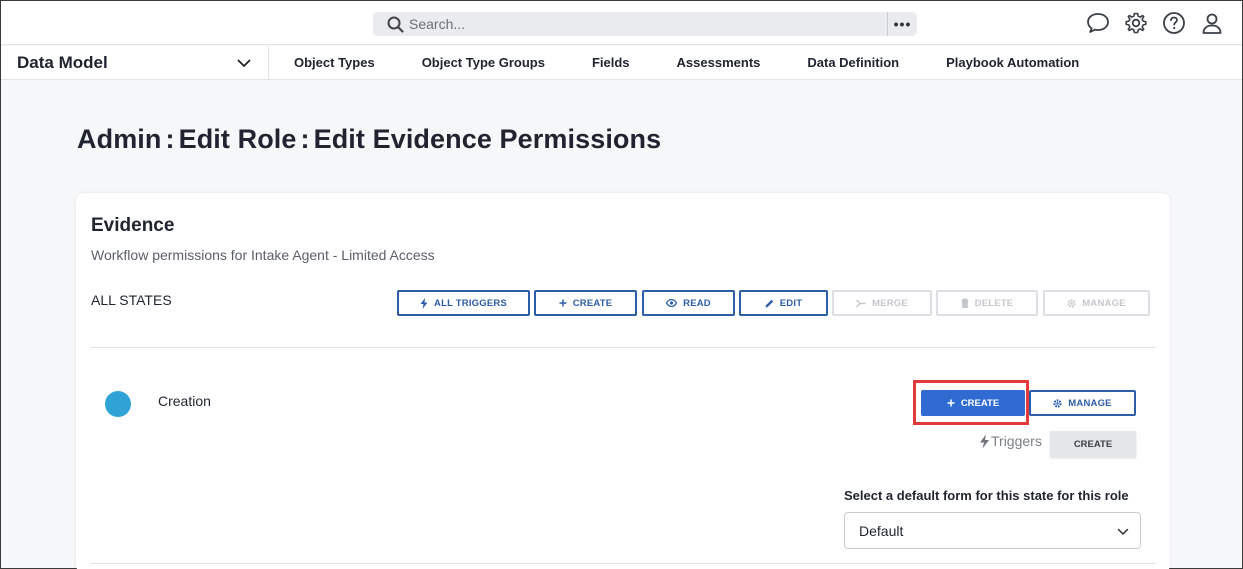 This screenshot has width=1243, height=569. I want to click on all-delete-button: DELETE, so click(987, 303).